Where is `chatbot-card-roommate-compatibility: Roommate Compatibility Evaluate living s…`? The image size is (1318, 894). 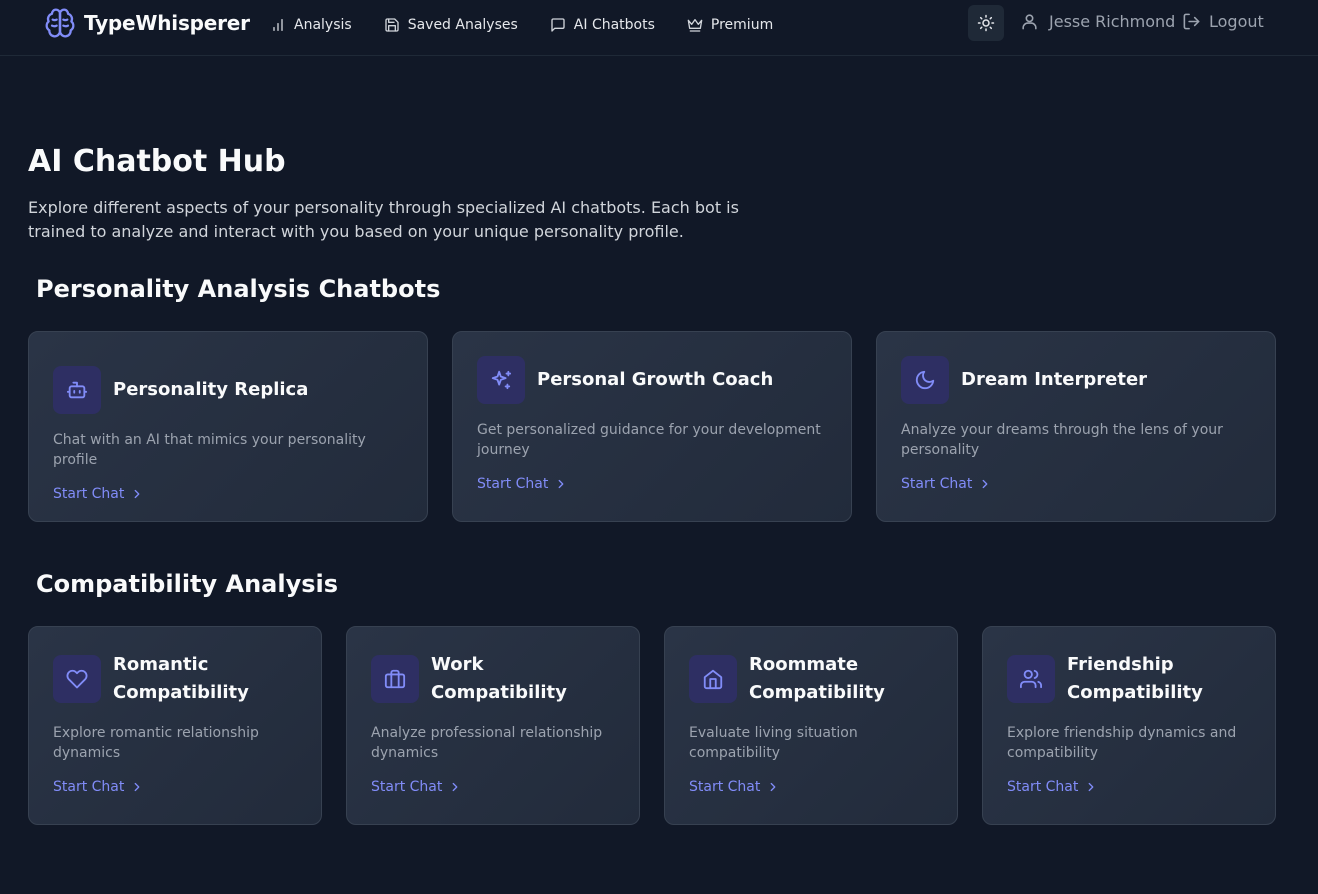 chatbot-card-roommate-compatibility: Roommate Compatibility Evaluate living s… is located at coordinates (811, 725).